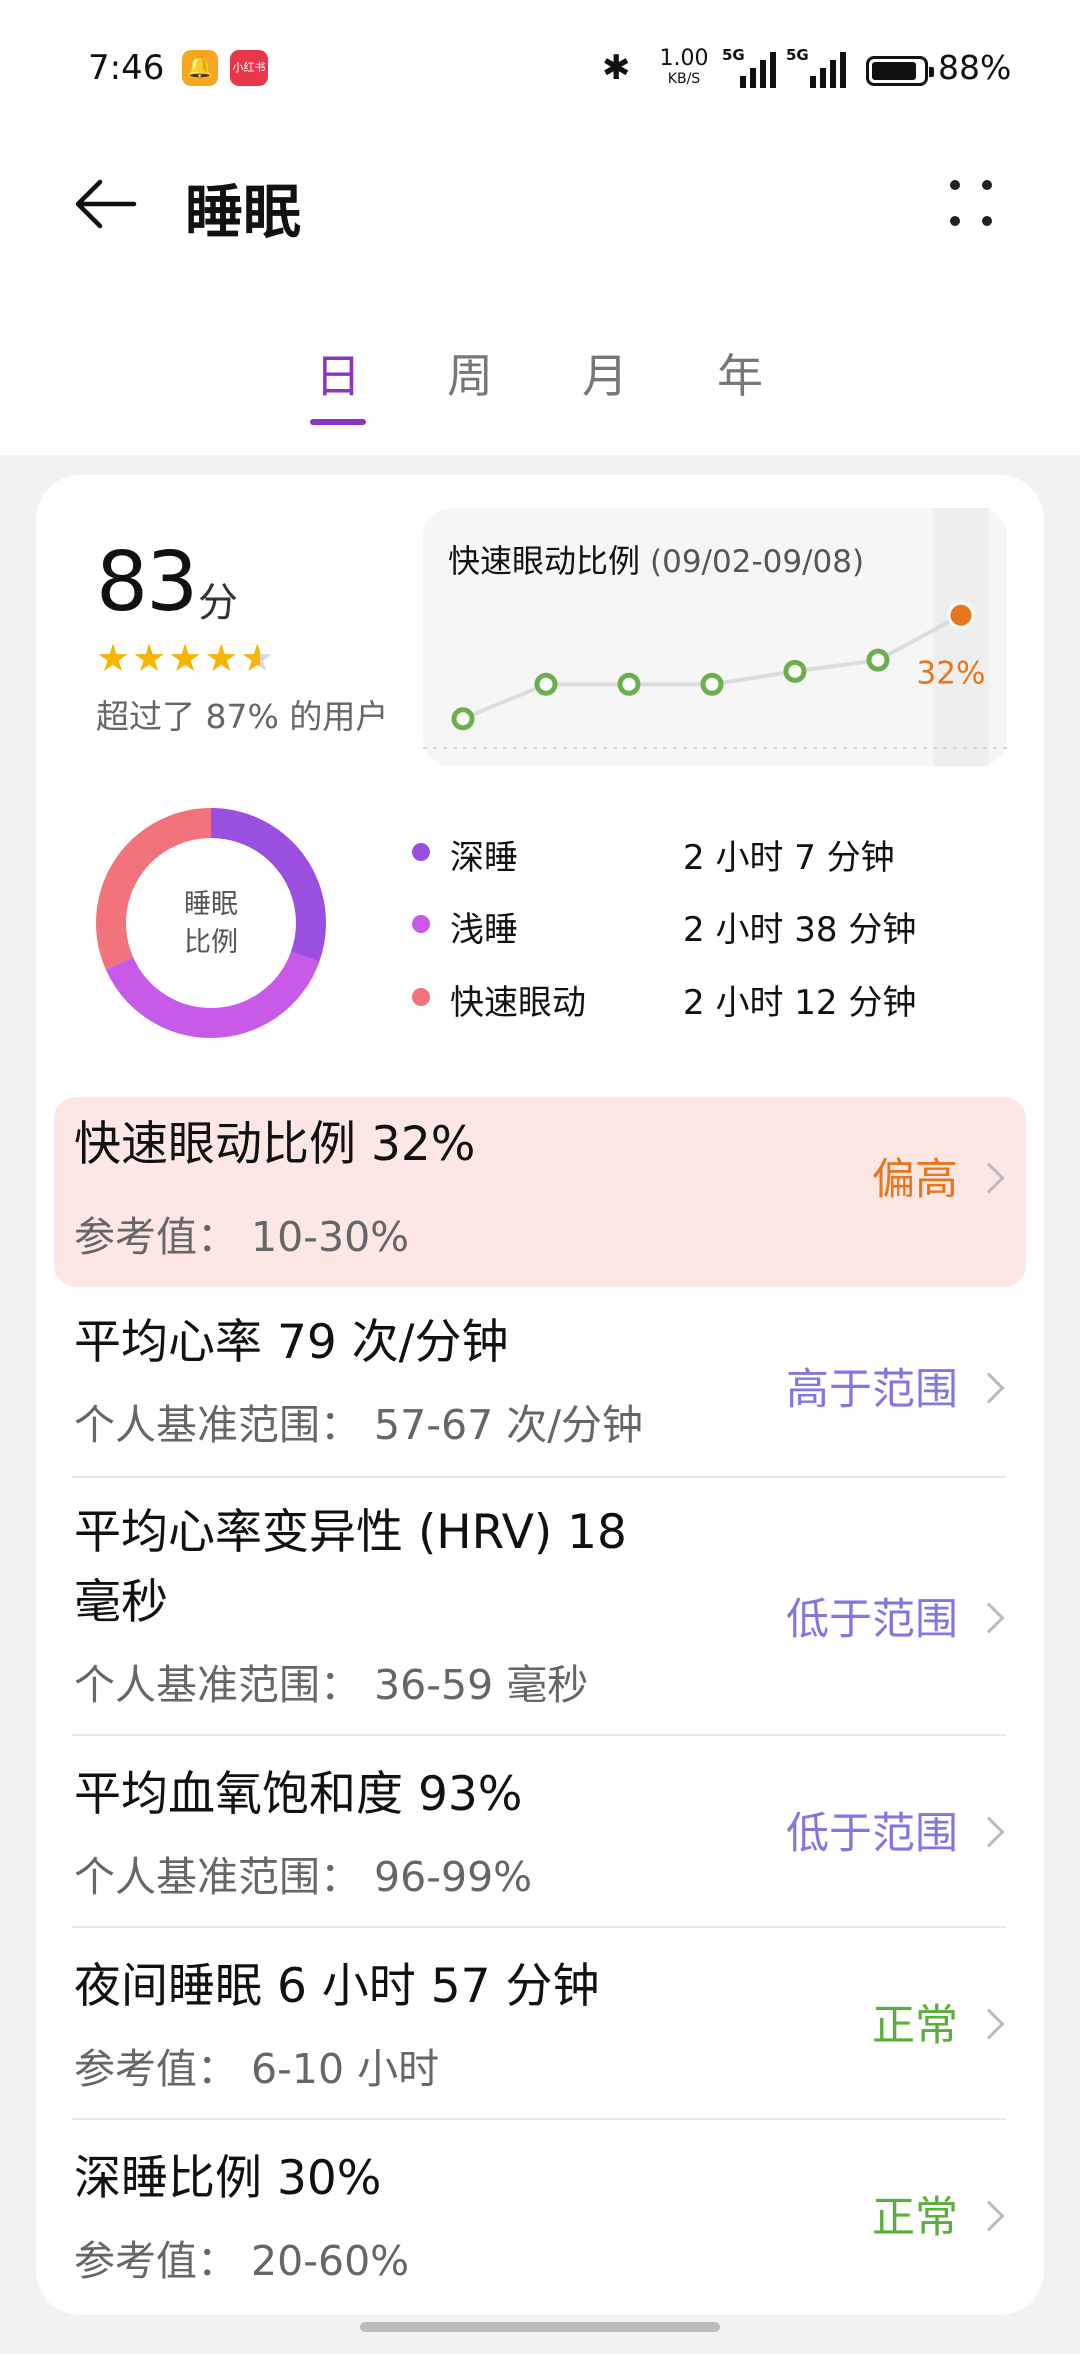 The width and height of the screenshot is (1080, 2354). I want to click on legend-stage-duration: 2 小时 12 分钟, so click(800, 1003).